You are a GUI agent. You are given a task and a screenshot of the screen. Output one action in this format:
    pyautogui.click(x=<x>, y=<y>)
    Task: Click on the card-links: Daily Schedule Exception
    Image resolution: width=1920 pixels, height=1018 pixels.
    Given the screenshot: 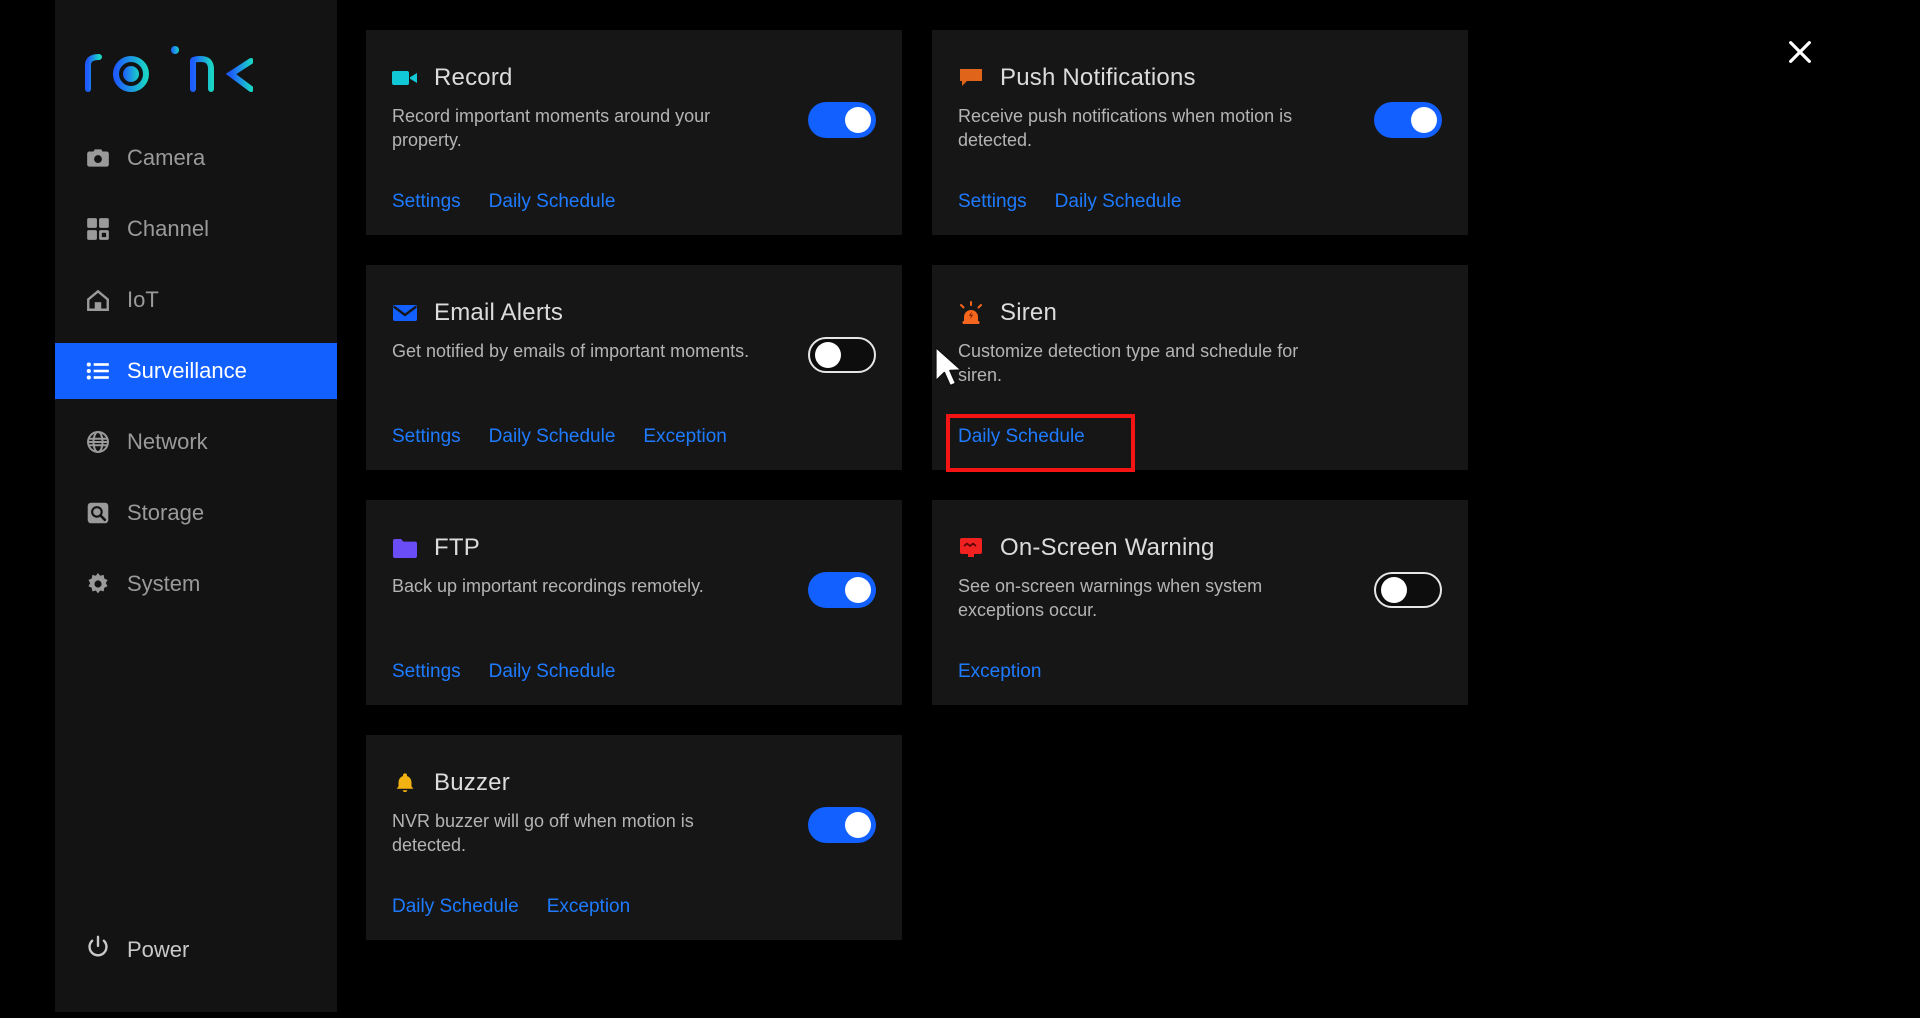 What is the action you would take?
    pyautogui.click(x=511, y=907)
    